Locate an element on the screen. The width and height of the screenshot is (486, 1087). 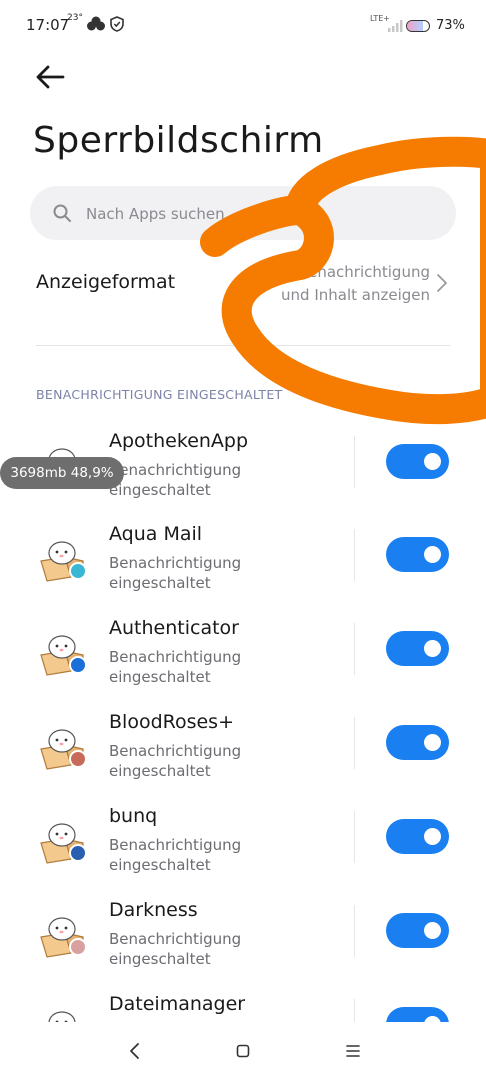
signal-icon is located at coordinates (395, 26).